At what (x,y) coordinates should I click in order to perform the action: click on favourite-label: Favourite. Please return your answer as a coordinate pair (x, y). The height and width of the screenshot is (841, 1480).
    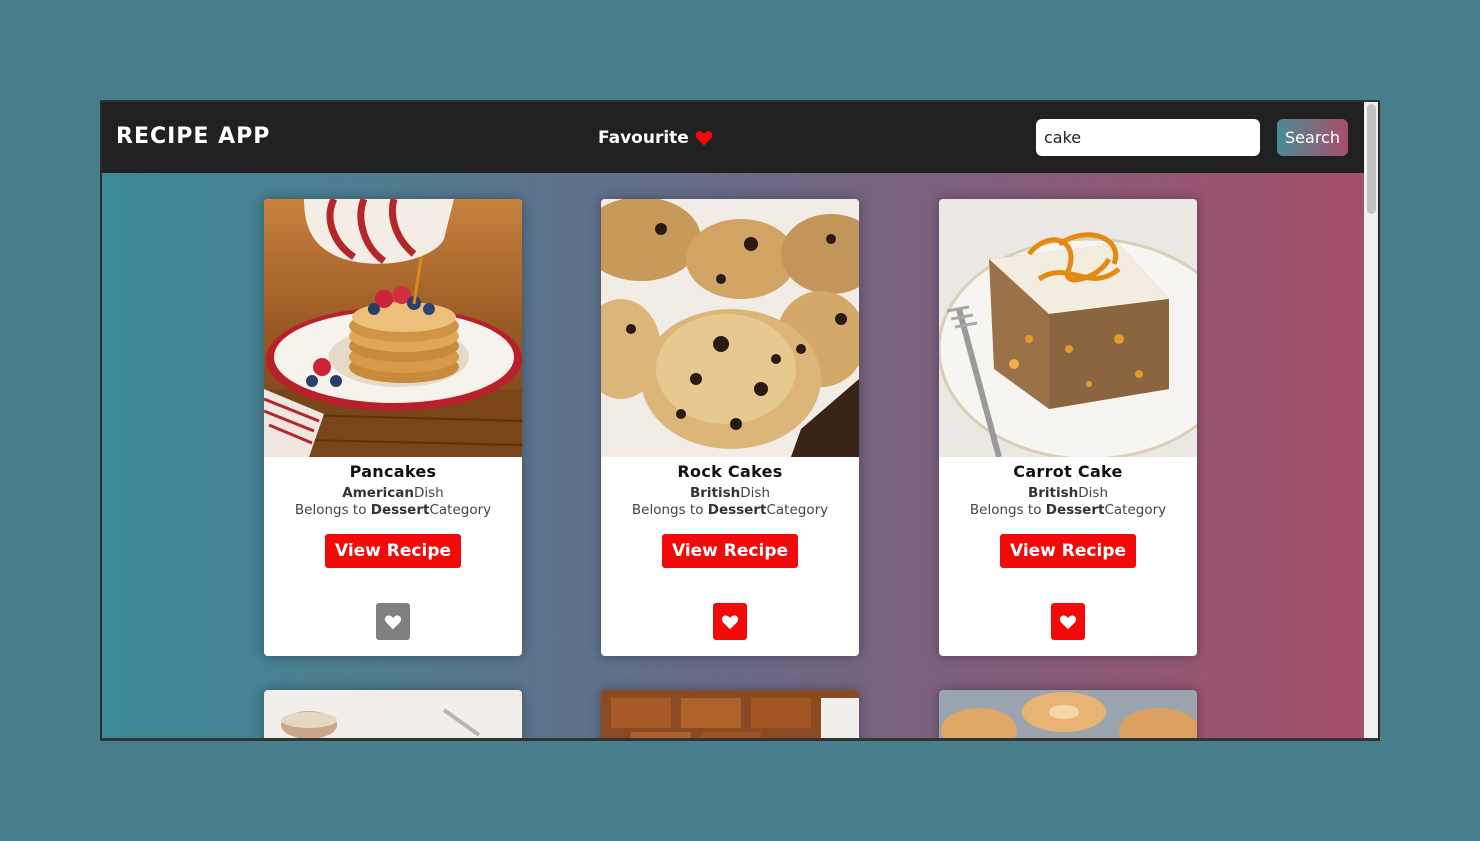
    Looking at the image, I should click on (643, 138).